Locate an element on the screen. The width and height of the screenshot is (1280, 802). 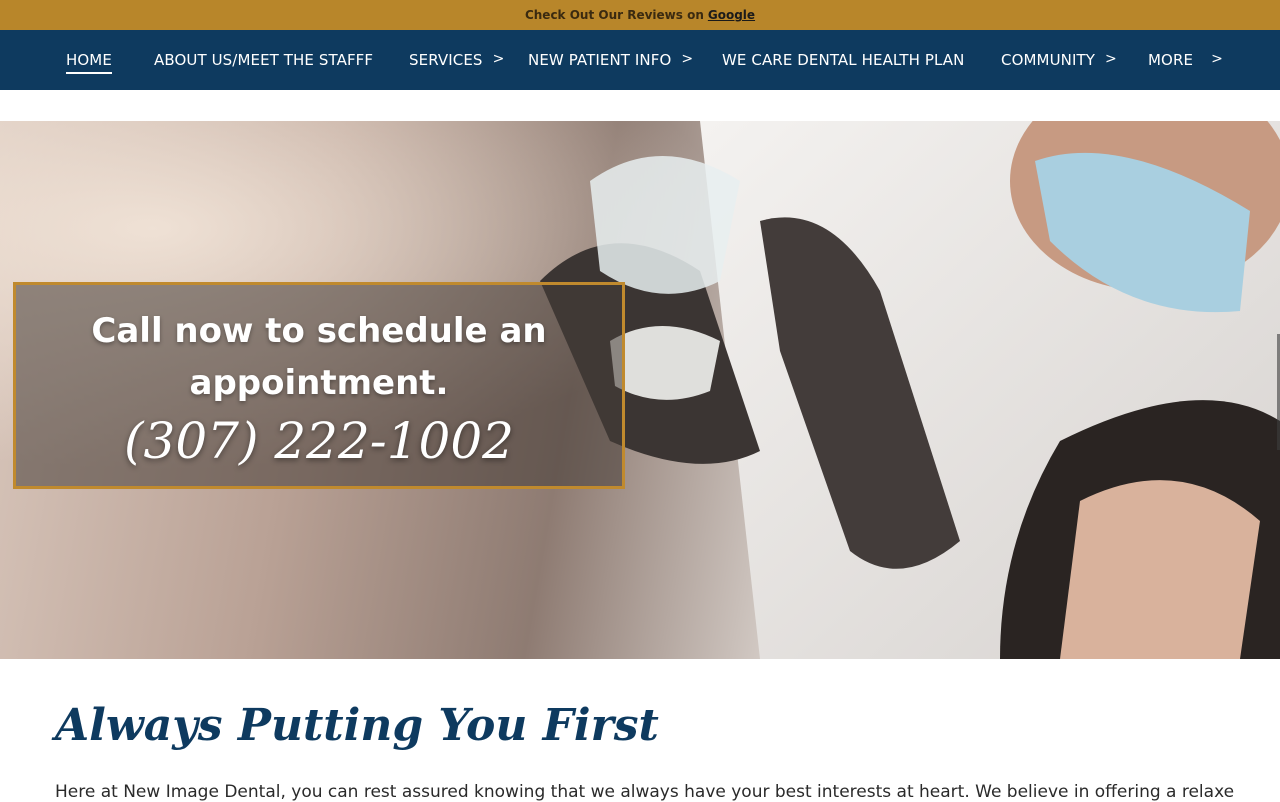
nav-item-more: MORE > is located at coordinates (1185, 60).